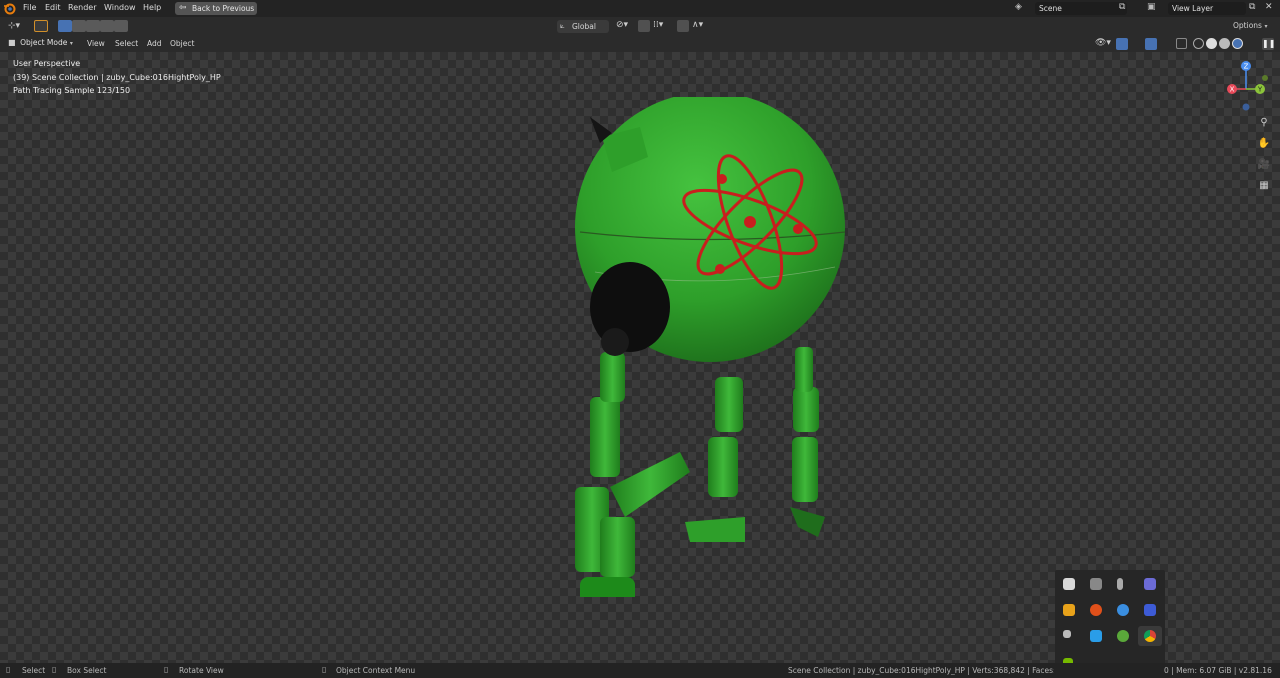  What do you see at coordinates (324, 669) in the screenshot?
I see `mouse-right-icon: ▯` at bounding box center [324, 669].